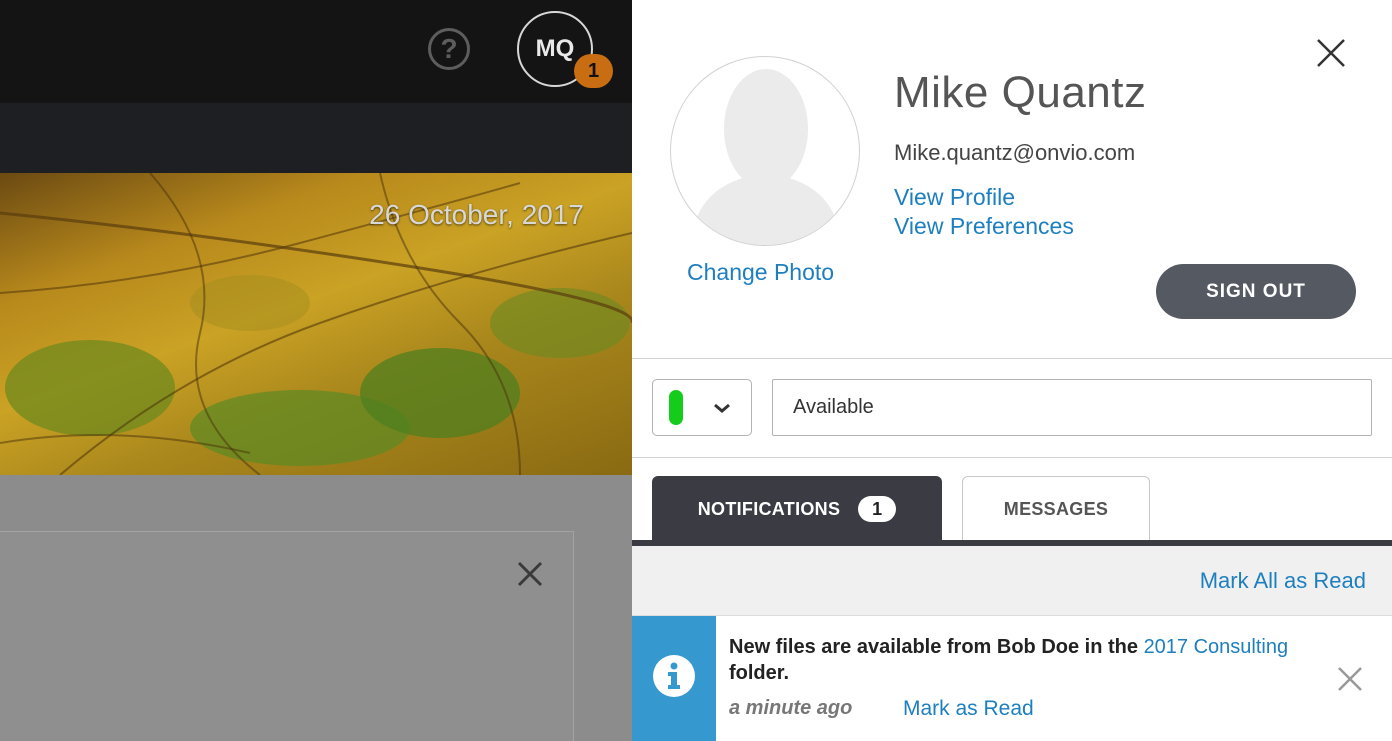 The width and height of the screenshot is (1392, 741). I want to click on profile-photo, so click(765, 151).